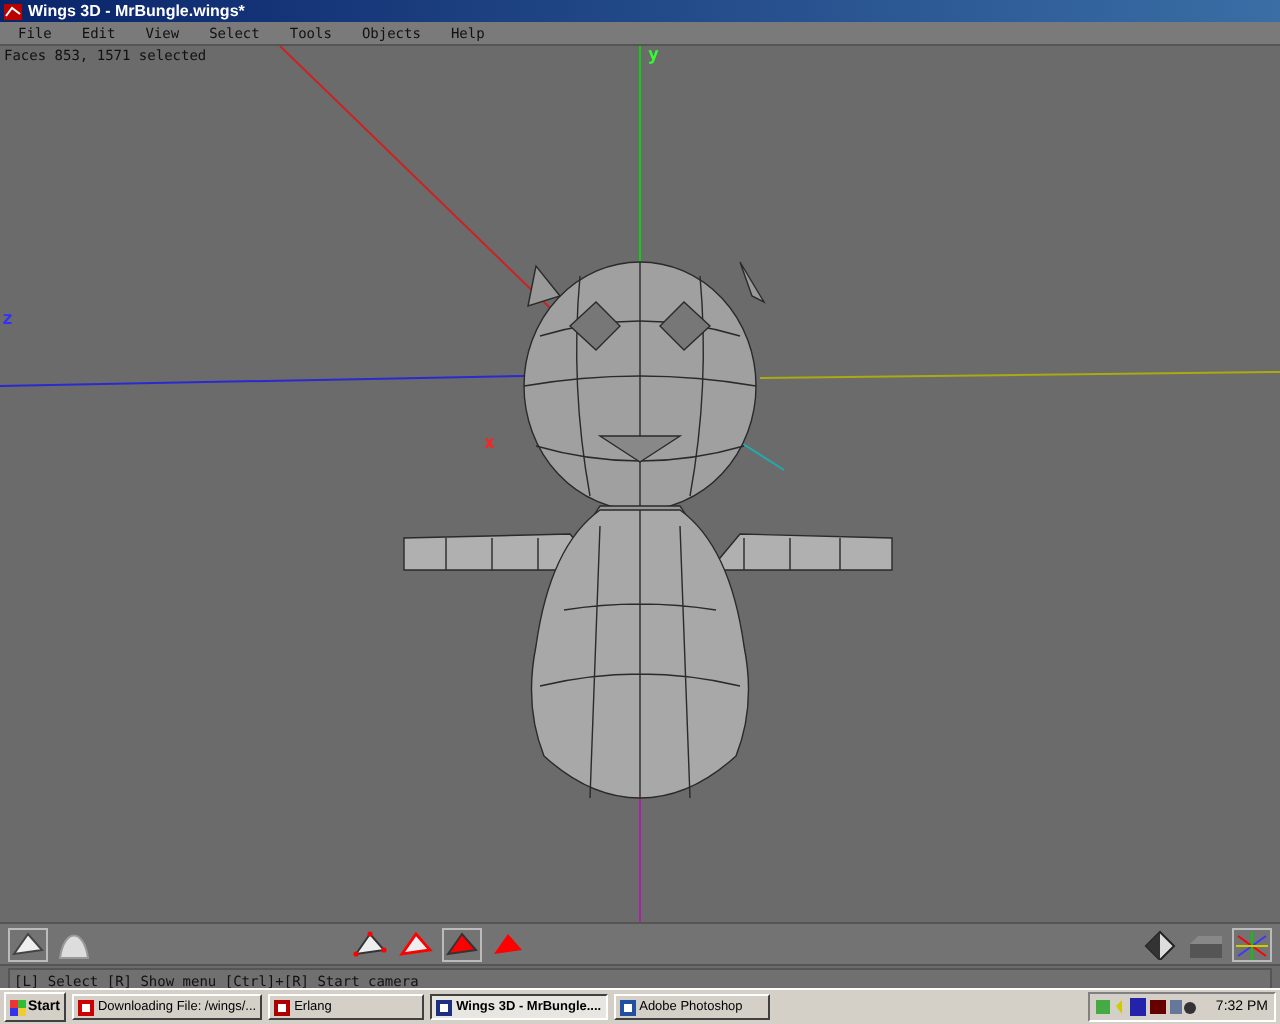 Image resolution: width=1280 pixels, height=1024 pixels. I want to click on vertex-select-button, so click(369, 944).